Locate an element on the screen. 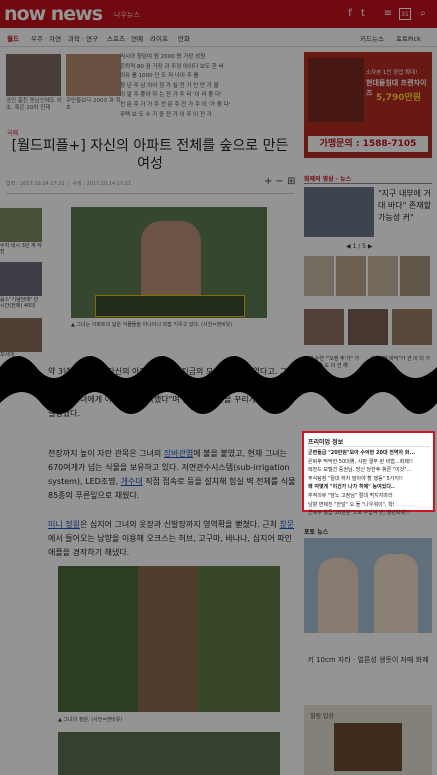 This screenshot has width=437, height=775. site-header: now news 나우뉴스 f t ≡ 31 ⌕ is located at coordinates (218, 14).